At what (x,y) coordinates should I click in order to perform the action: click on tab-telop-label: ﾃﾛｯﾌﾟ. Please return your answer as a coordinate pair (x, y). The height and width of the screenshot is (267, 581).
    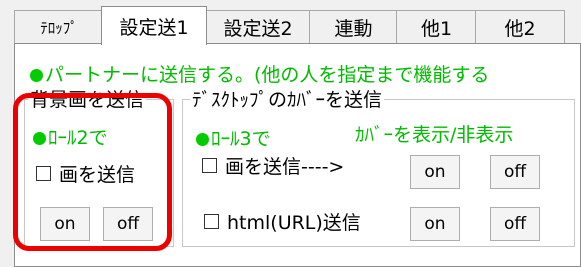
    Looking at the image, I should click on (59, 28).